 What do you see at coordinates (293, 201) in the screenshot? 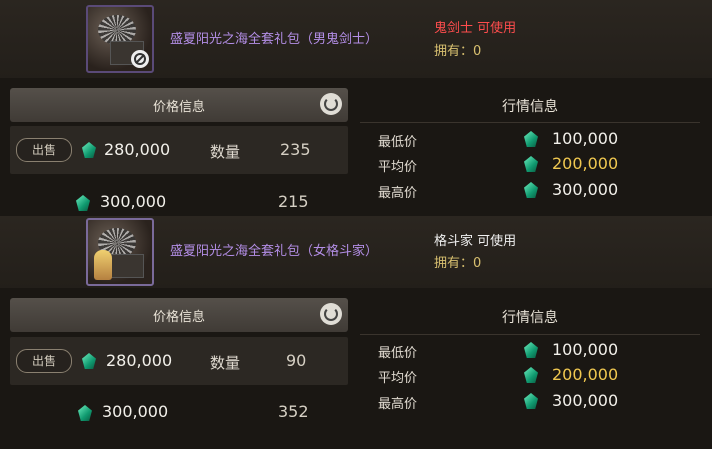
I see `quantity-value: 215` at bounding box center [293, 201].